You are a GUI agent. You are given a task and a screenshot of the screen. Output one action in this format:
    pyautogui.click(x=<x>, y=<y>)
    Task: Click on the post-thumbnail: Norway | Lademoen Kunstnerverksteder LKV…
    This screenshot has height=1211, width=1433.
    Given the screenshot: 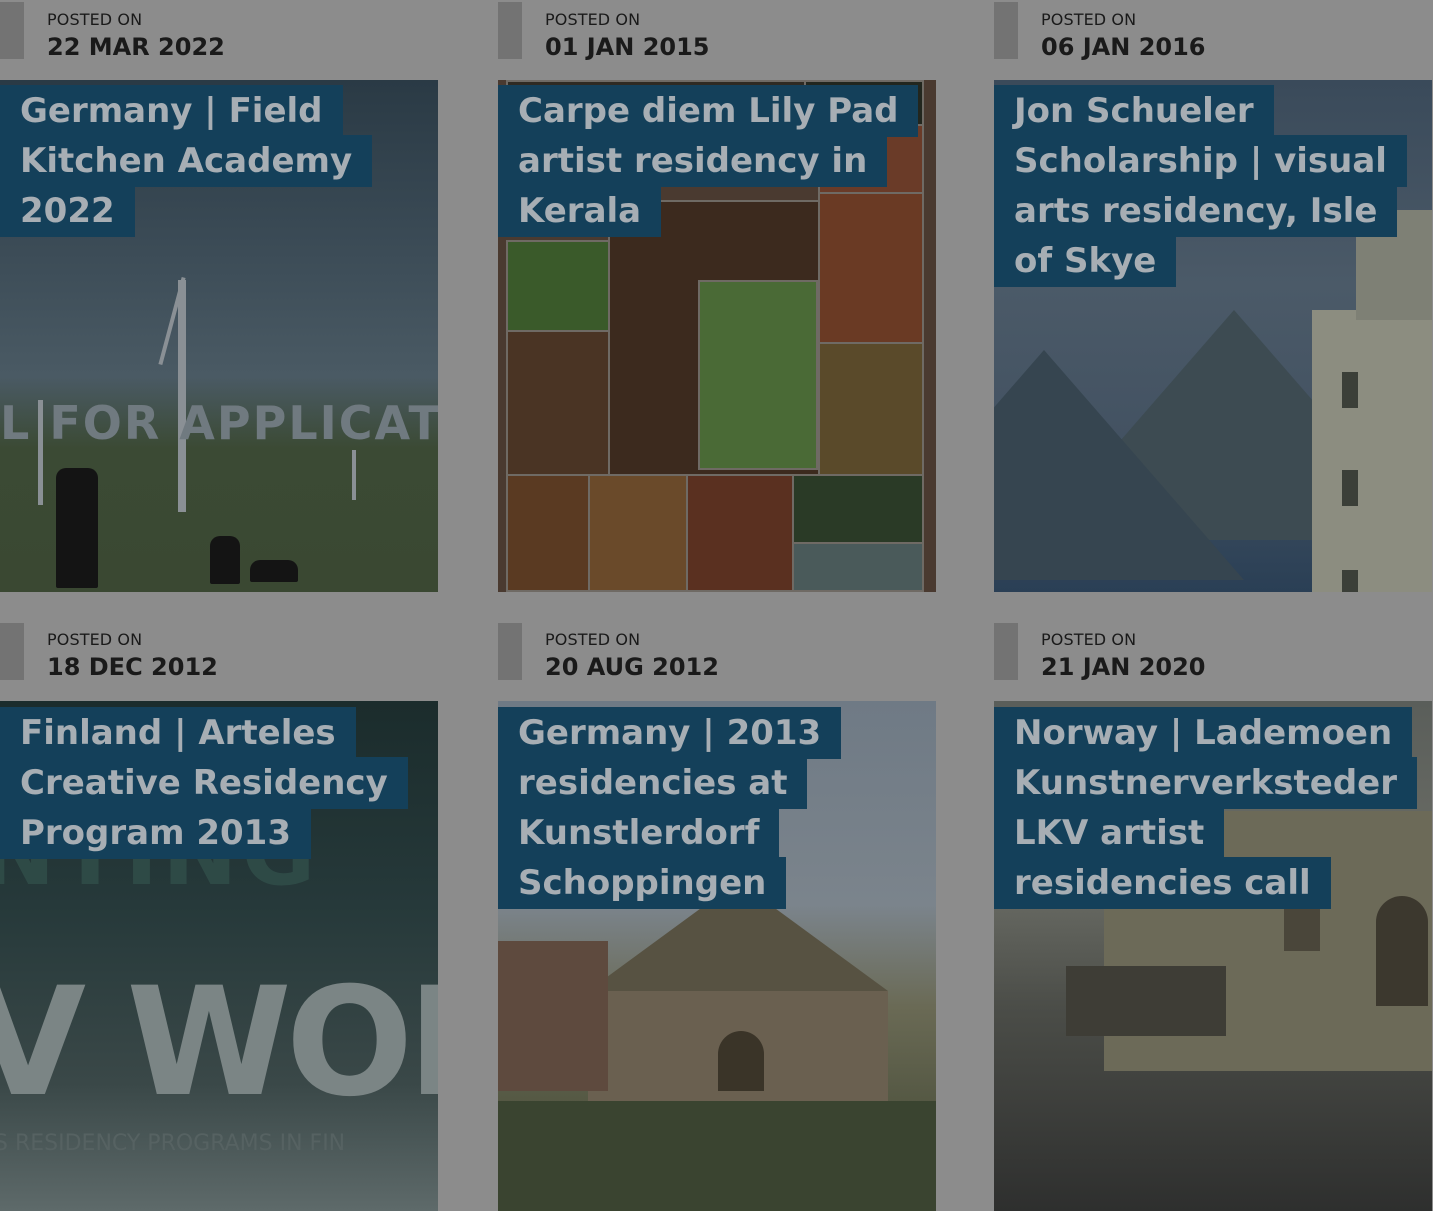 What is the action you would take?
    pyautogui.click(x=1213, y=956)
    